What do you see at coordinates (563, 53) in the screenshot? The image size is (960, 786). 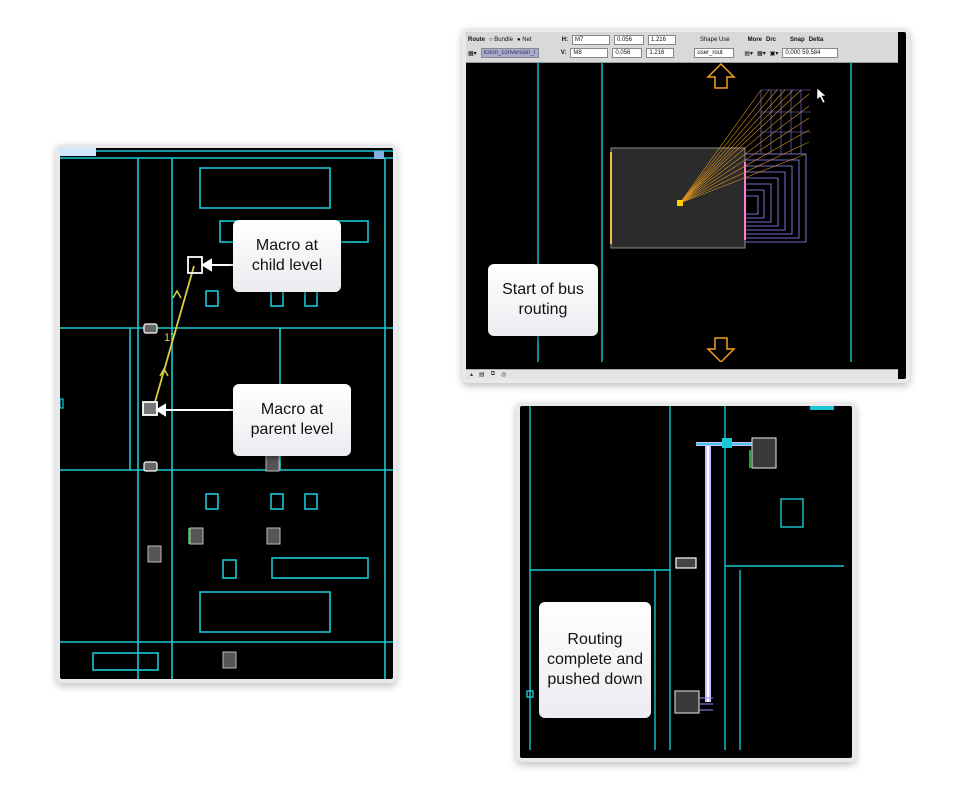 I see `v-label: V:` at bounding box center [563, 53].